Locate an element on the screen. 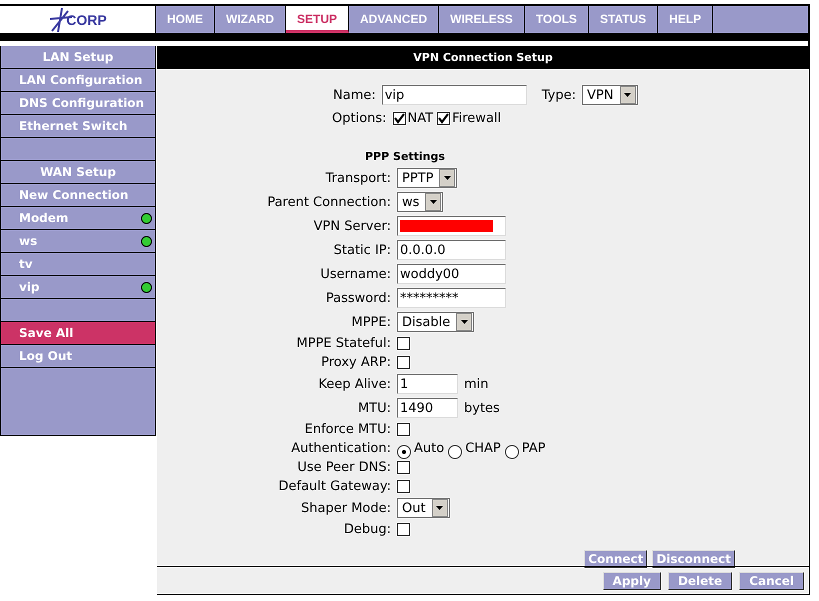 The image size is (819, 601). input-field: 0.0.0.0 is located at coordinates (451, 250).